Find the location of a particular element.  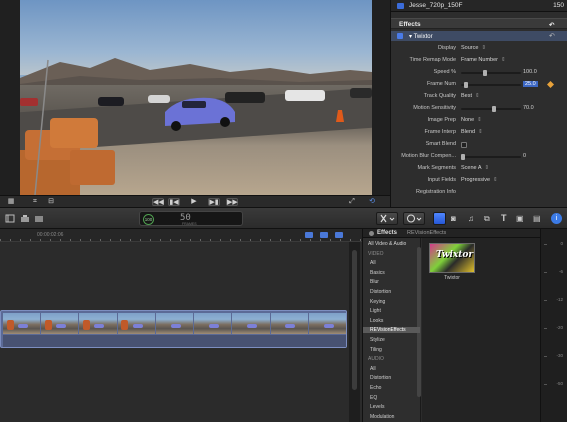

param-popup-menu: Best ⇕ is located at coordinates (470, 96).